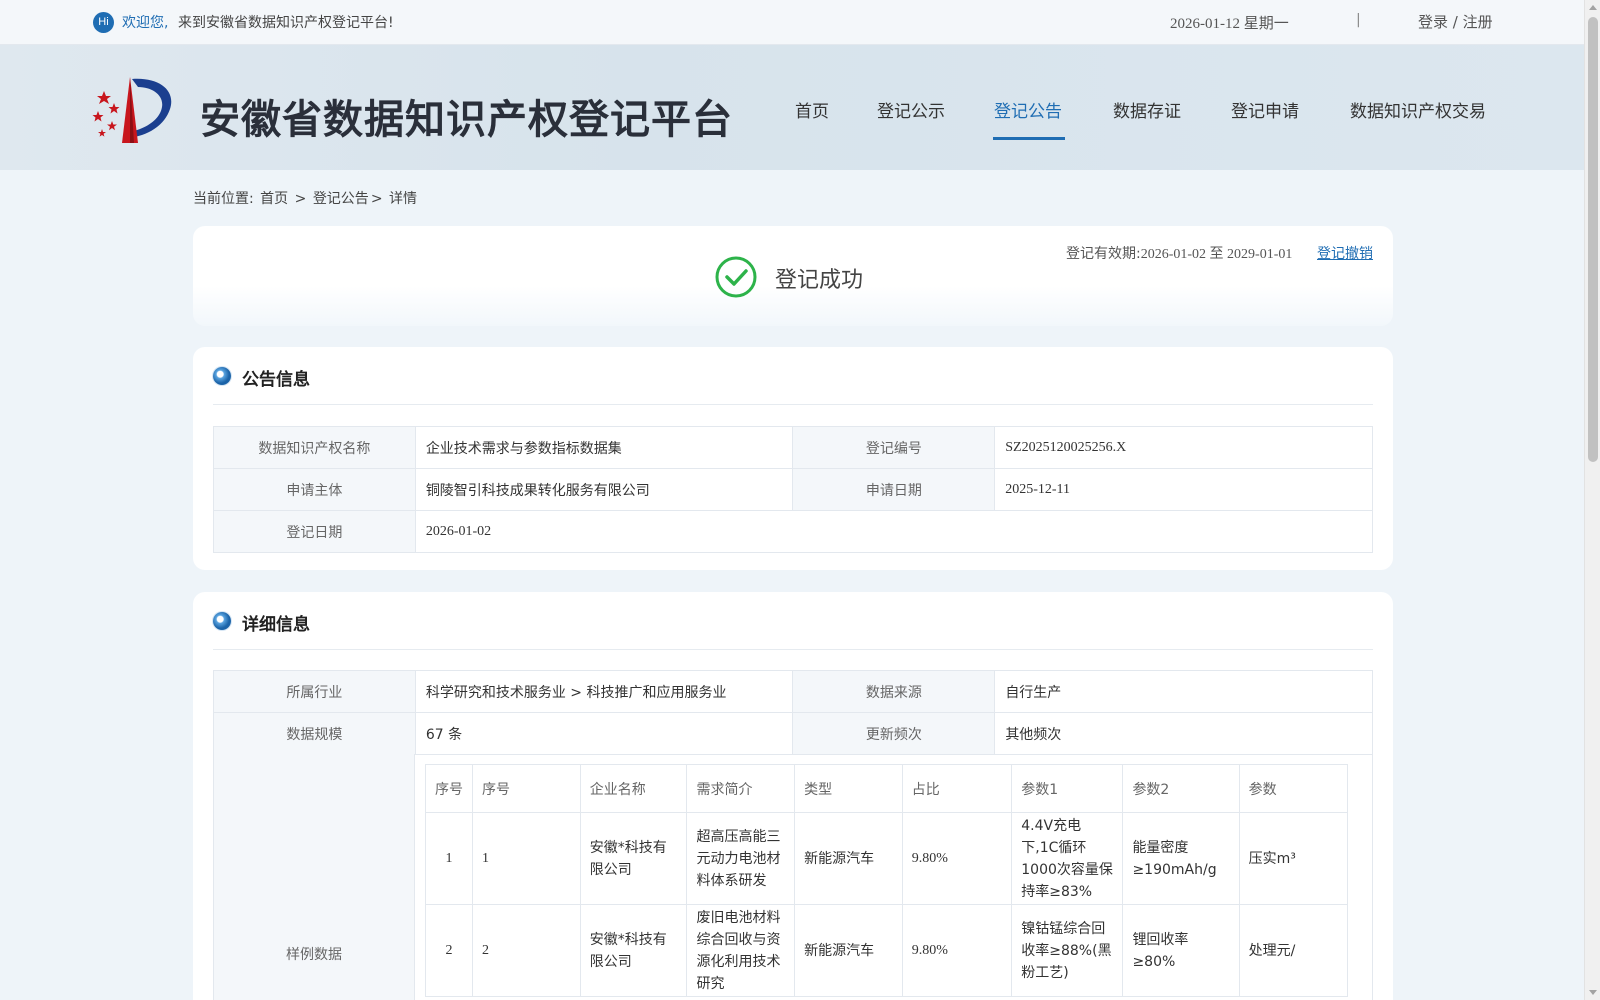 The height and width of the screenshot is (1000, 1600). What do you see at coordinates (133, 109) in the screenshot?
I see `platform-logo-icon` at bounding box center [133, 109].